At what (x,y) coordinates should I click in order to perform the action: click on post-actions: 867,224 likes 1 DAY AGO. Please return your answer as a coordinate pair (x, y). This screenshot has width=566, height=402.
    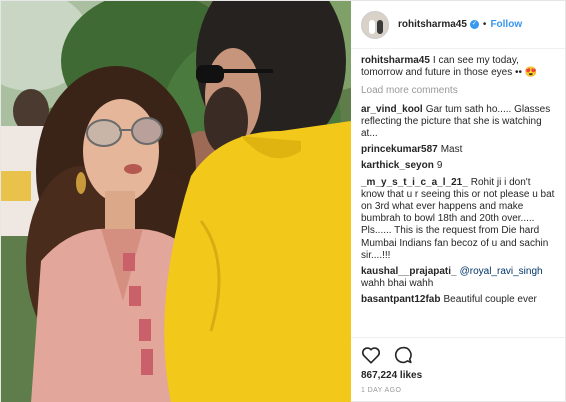
    Looking at the image, I should click on (458, 369).